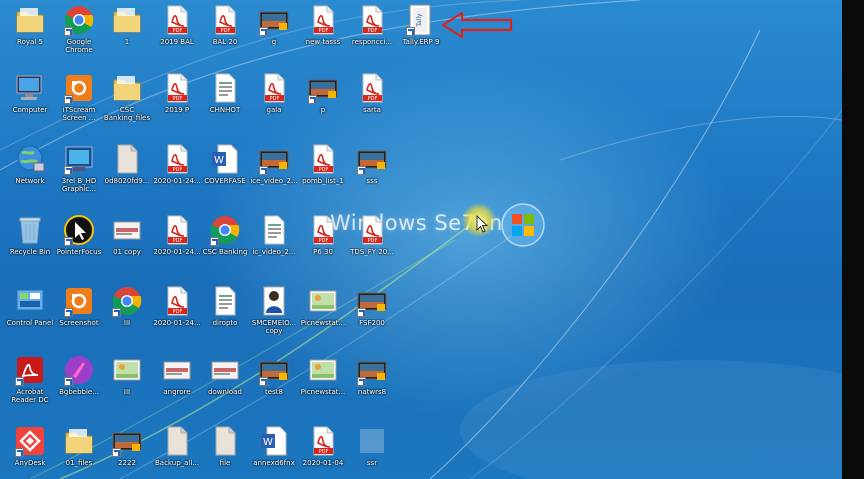  What do you see at coordinates (274, 451) in the screenshot?
I see `desktop-icon: Wannexd6fnx` at bounding box center [274, 451].